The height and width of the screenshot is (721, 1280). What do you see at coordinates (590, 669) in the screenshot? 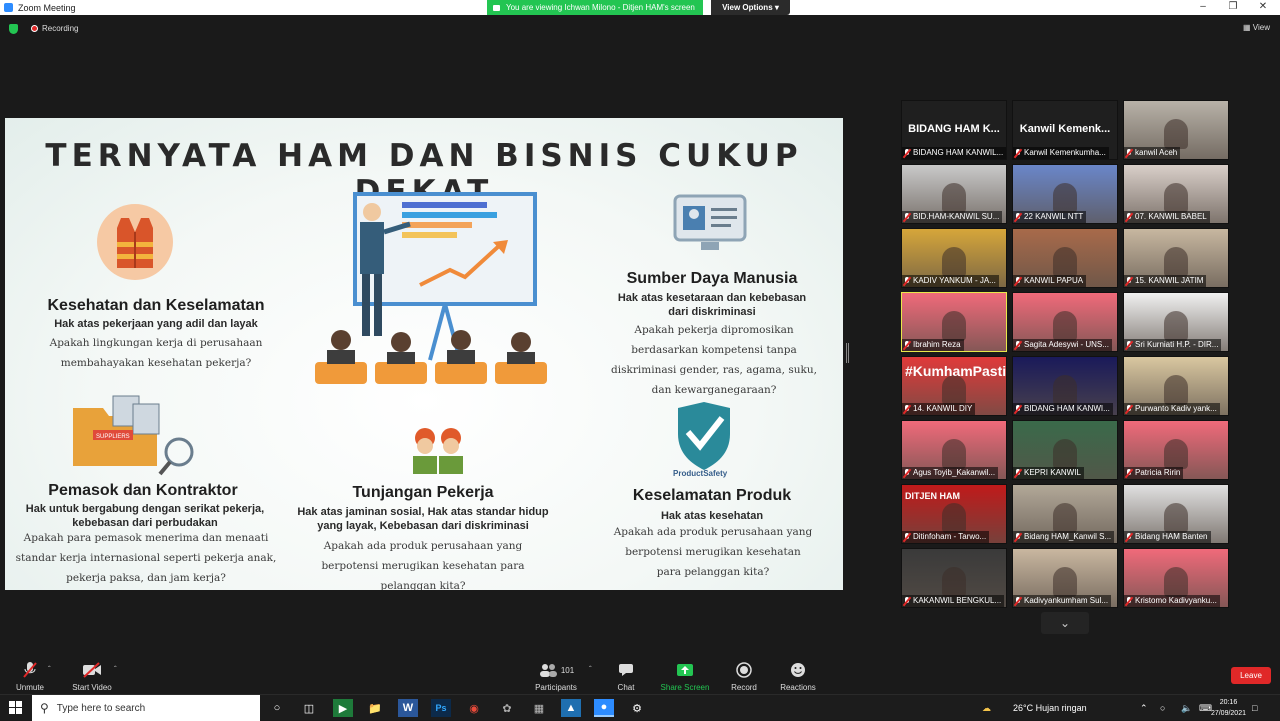
I see `participants-options-caret: ˆ` at bounding box center [590, 669].